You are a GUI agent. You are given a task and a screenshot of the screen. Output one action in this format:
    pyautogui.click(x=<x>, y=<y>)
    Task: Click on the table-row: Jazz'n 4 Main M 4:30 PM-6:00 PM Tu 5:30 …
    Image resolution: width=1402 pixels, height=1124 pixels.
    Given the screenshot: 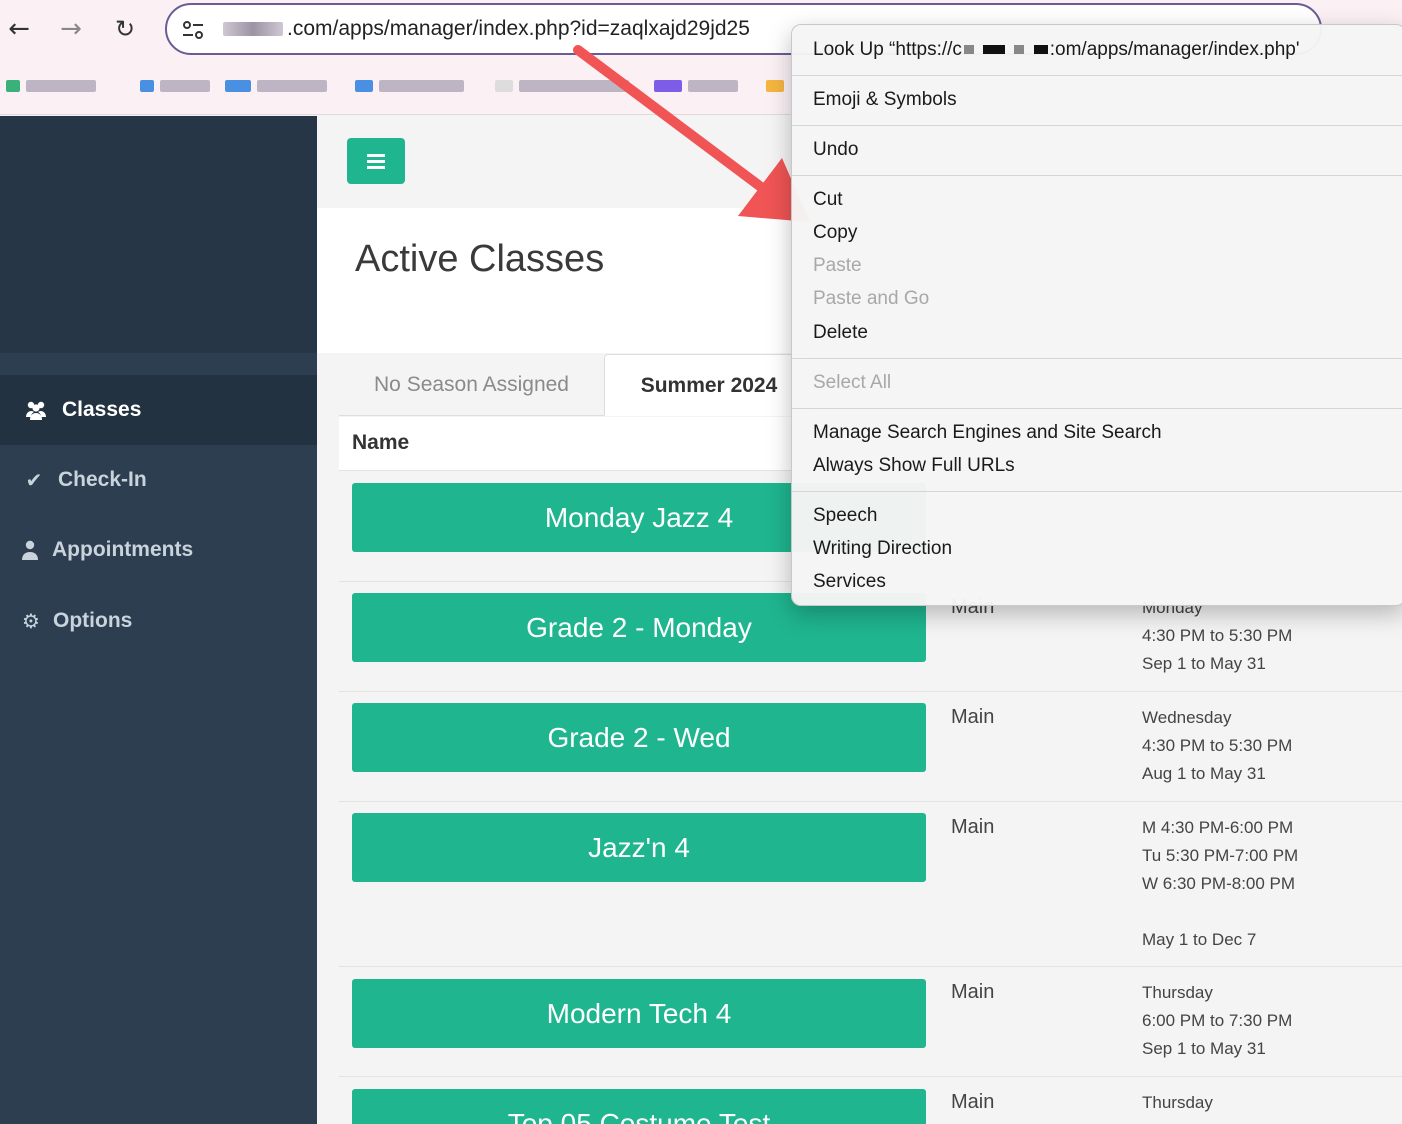 What is the action you would take?
    pyautogui.click(x=870, y=884)
    